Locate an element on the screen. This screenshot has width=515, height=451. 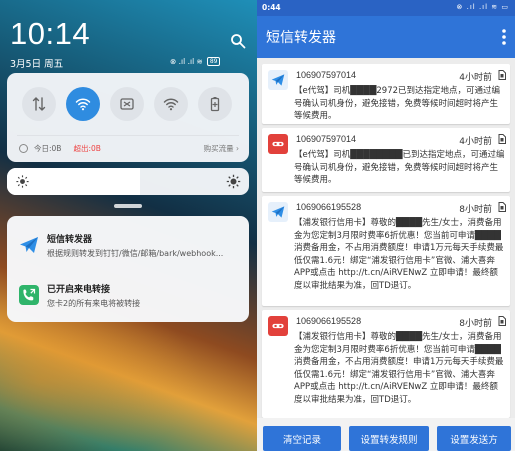
hotspot-icon is located at coordinates (171, 104).